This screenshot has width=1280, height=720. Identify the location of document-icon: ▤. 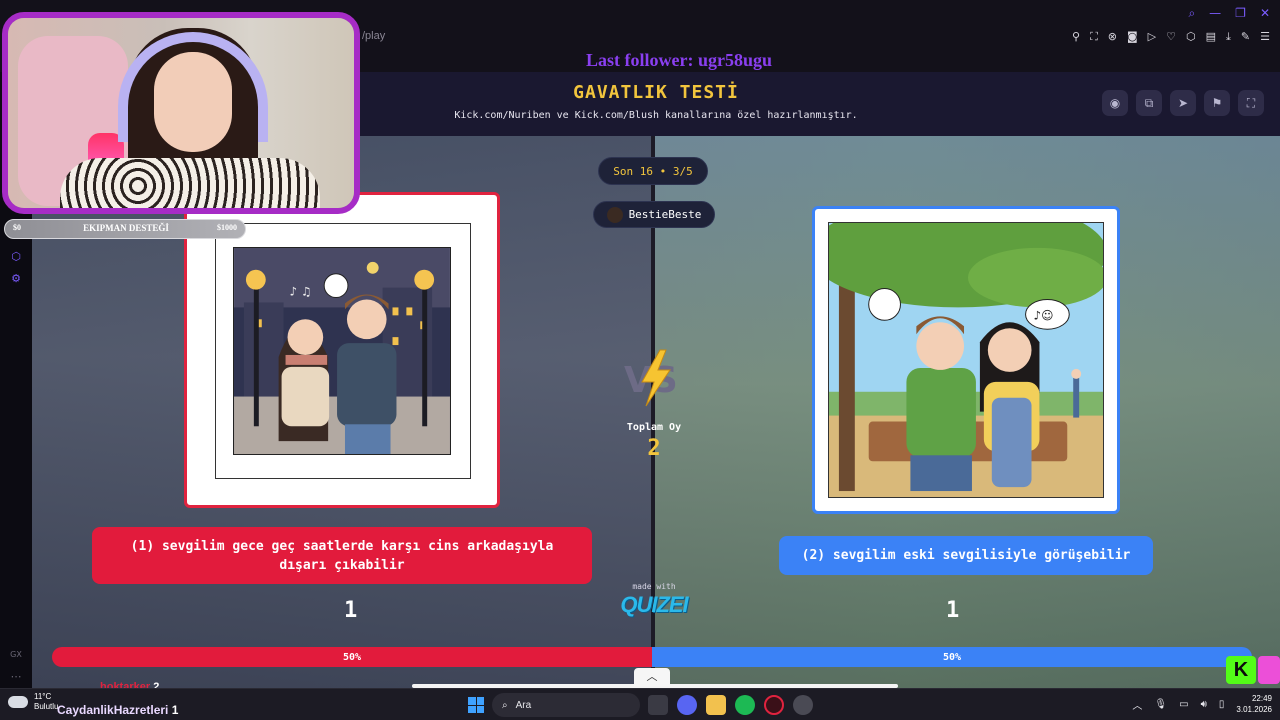
(1211, 37).